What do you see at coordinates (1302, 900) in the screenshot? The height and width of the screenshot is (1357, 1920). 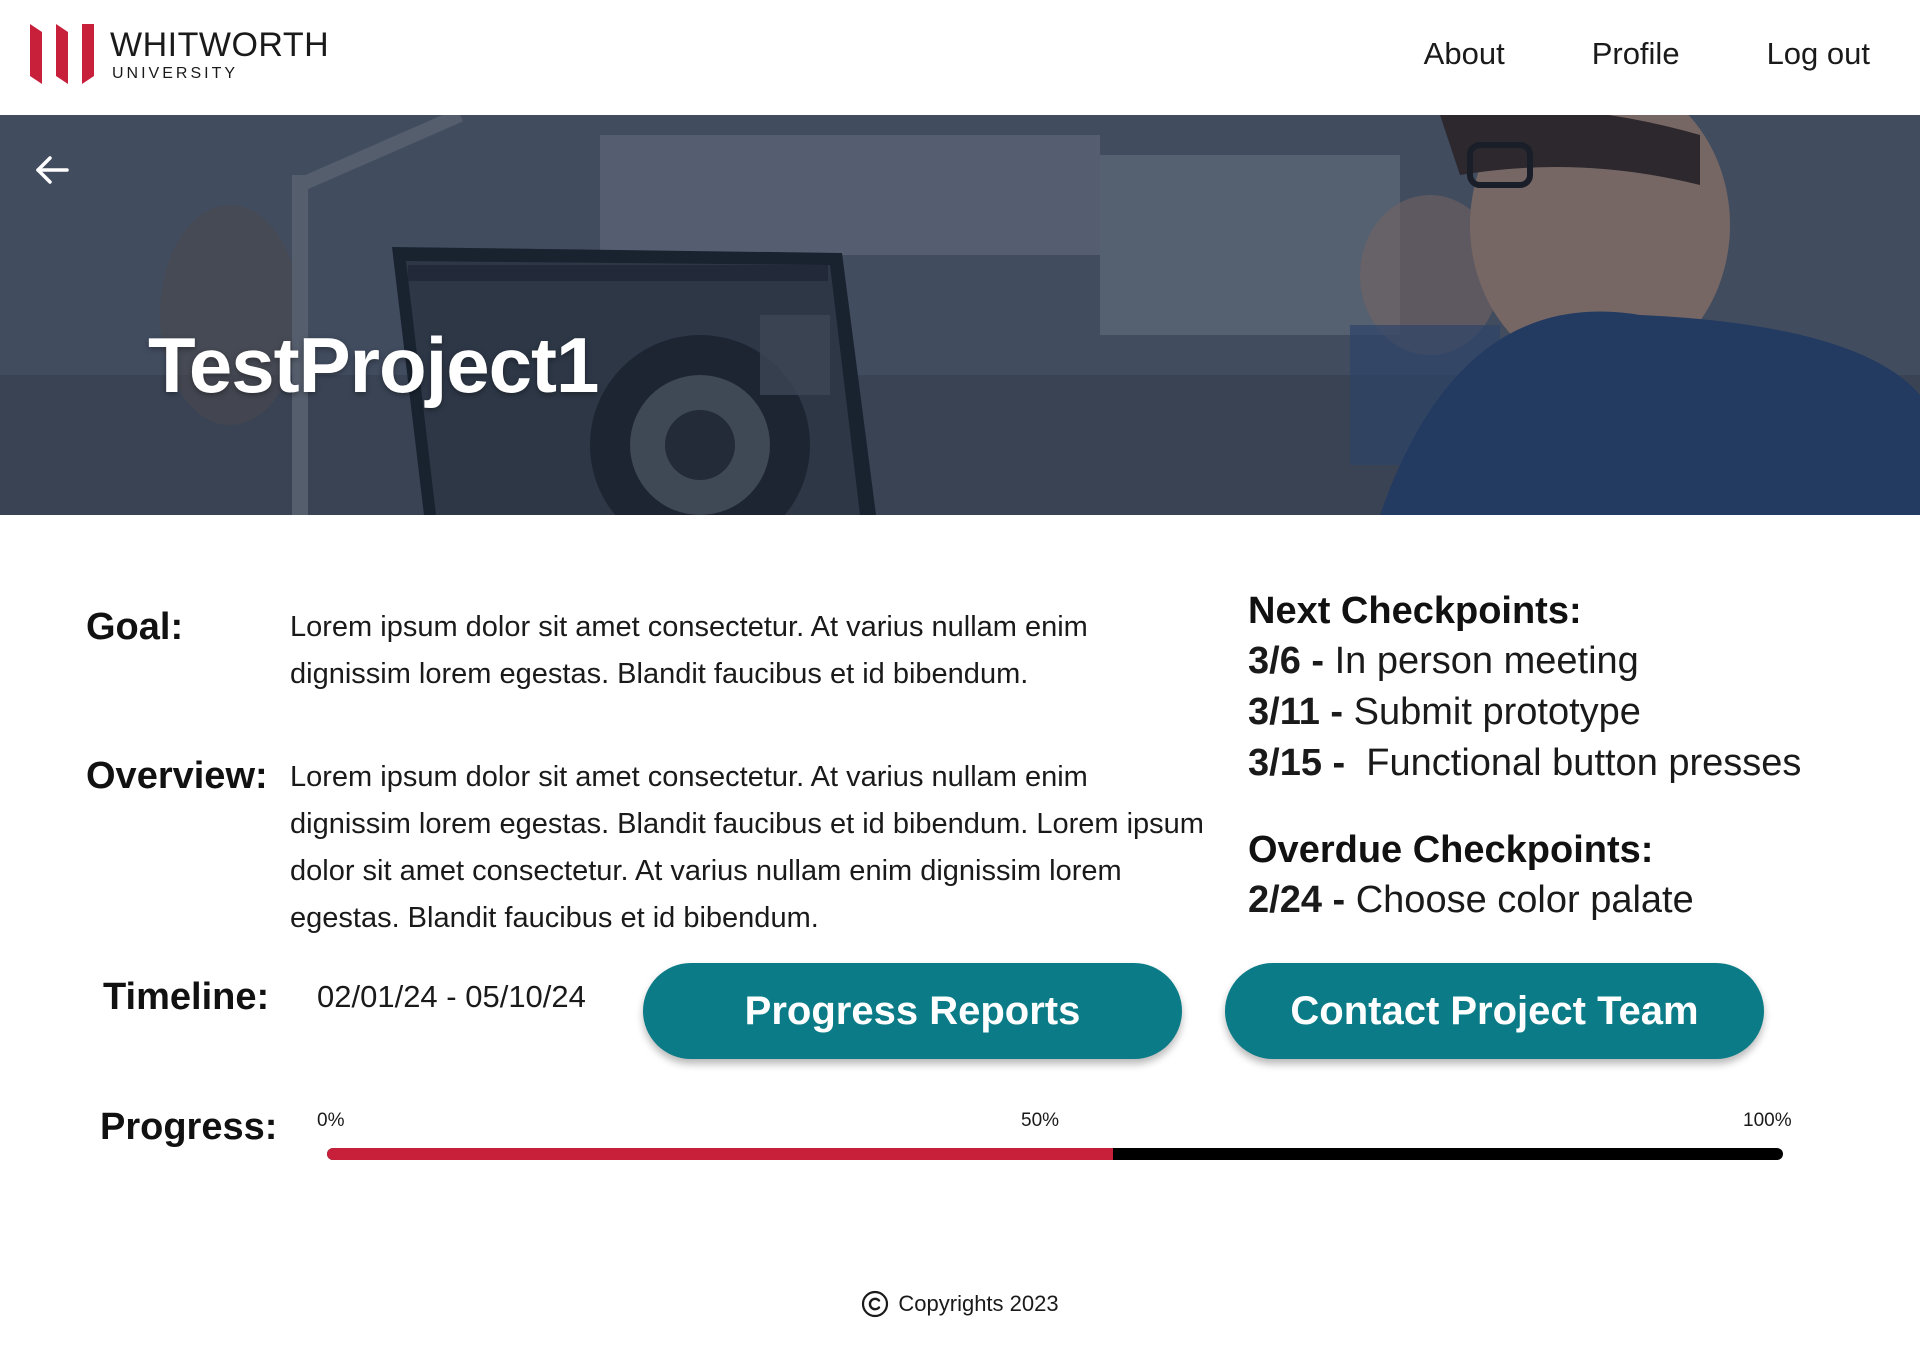 I see `checkpoint-date: 2/24 -` at bounding box center [1302, 900].